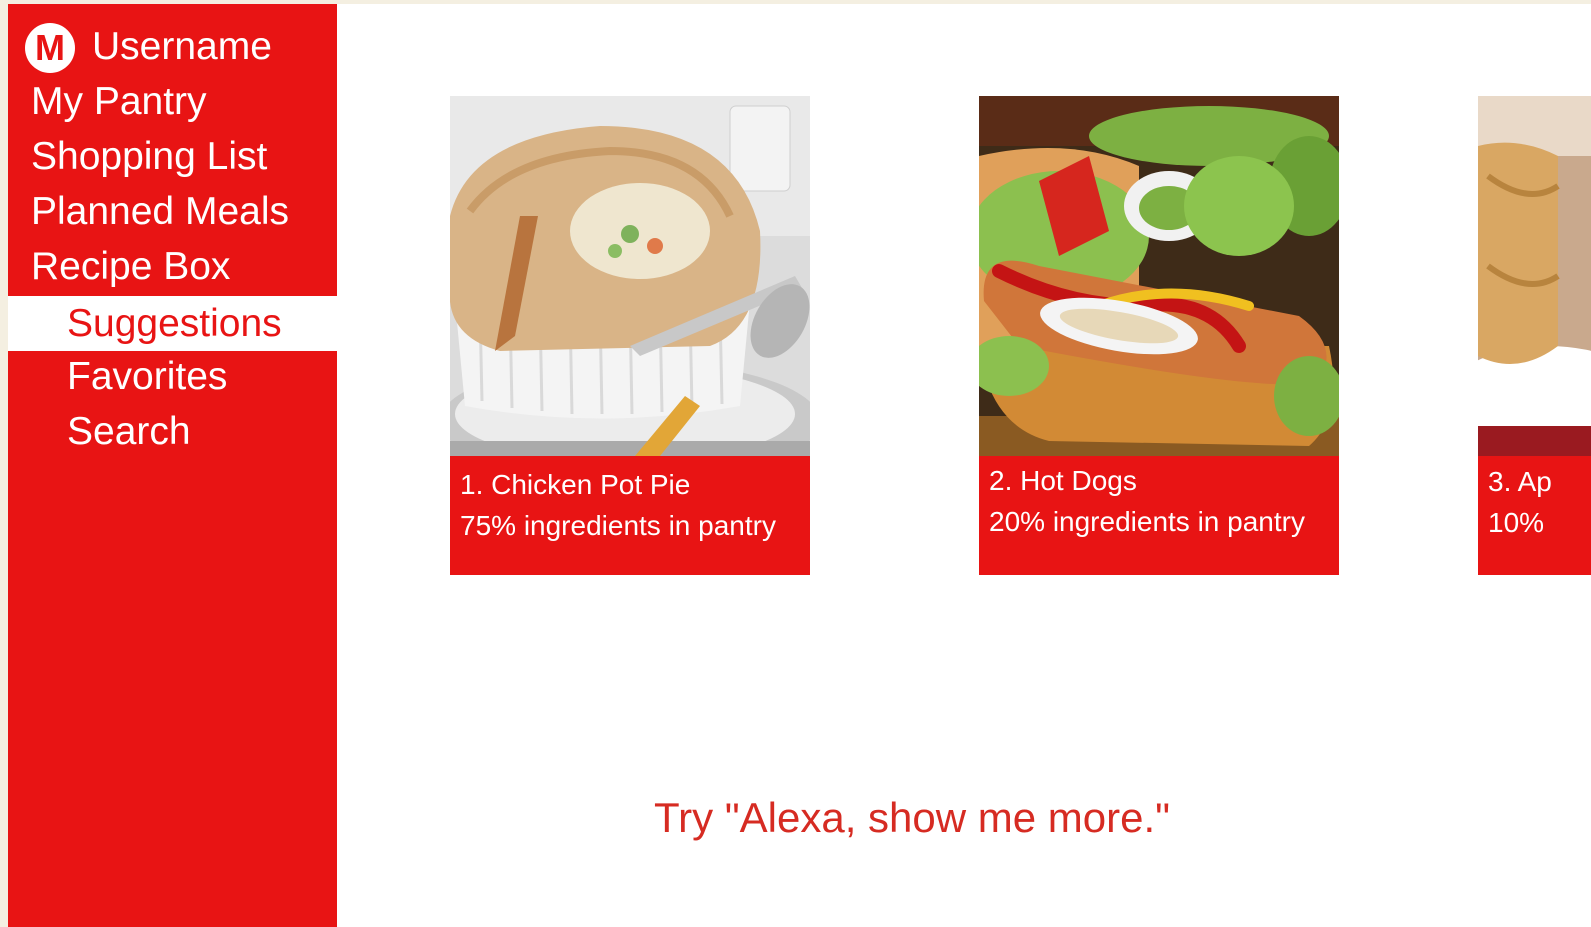 This screenshot has height=927, width=1591. I want to click on chicken-pot-pie-image, so click(630, 276).